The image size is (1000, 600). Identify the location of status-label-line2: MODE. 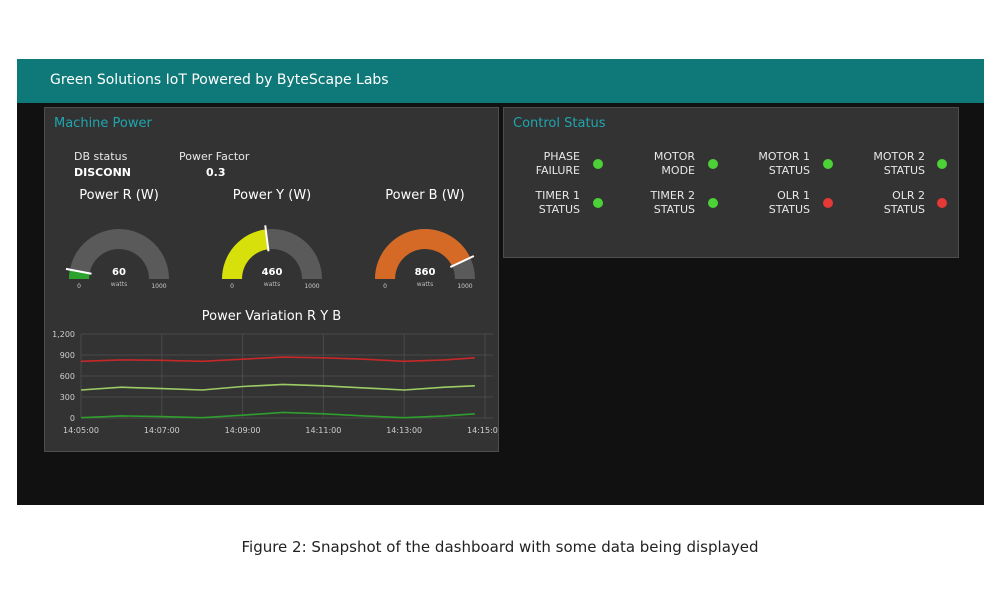
(678, 170).